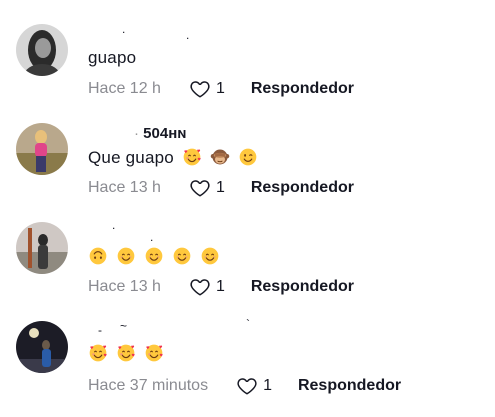  What do you see at coordinates (248, 324) in the screenshot?
I see `username-fragment: `` at bounding box center [248, 324].